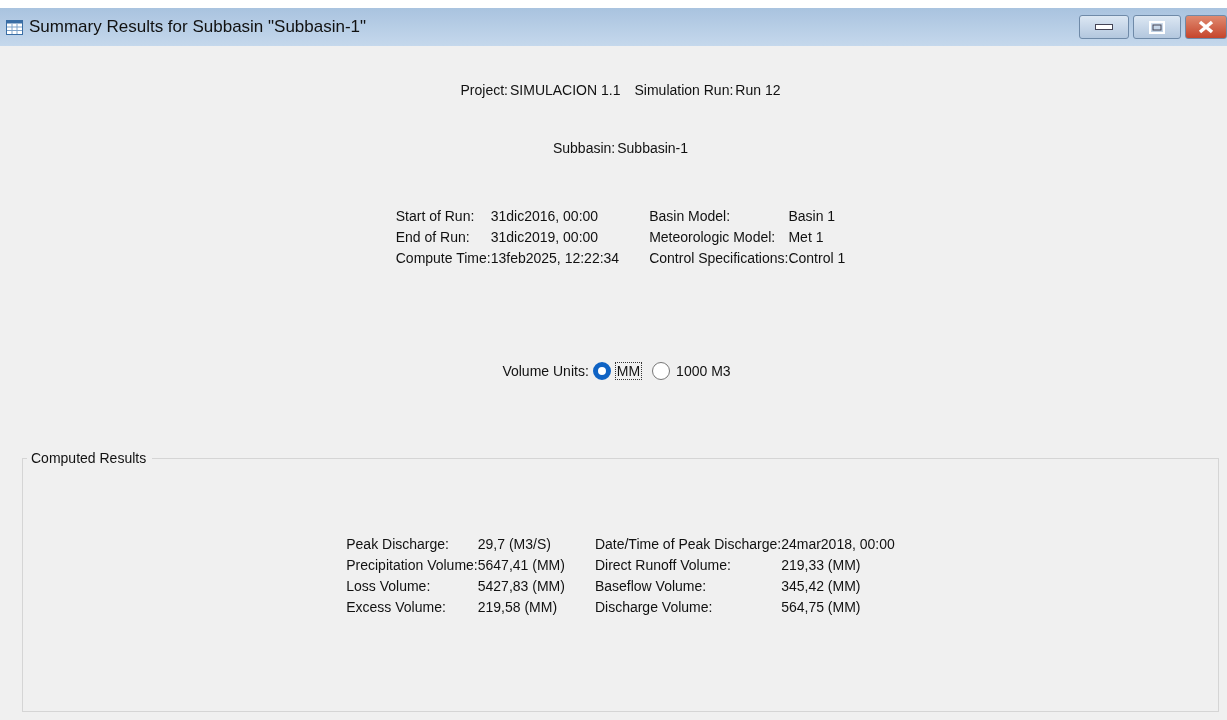 The height and width of the screenshot is (720, 1227). I want to click on field-value: 31dic2019, 00:00, so click(545, 237).